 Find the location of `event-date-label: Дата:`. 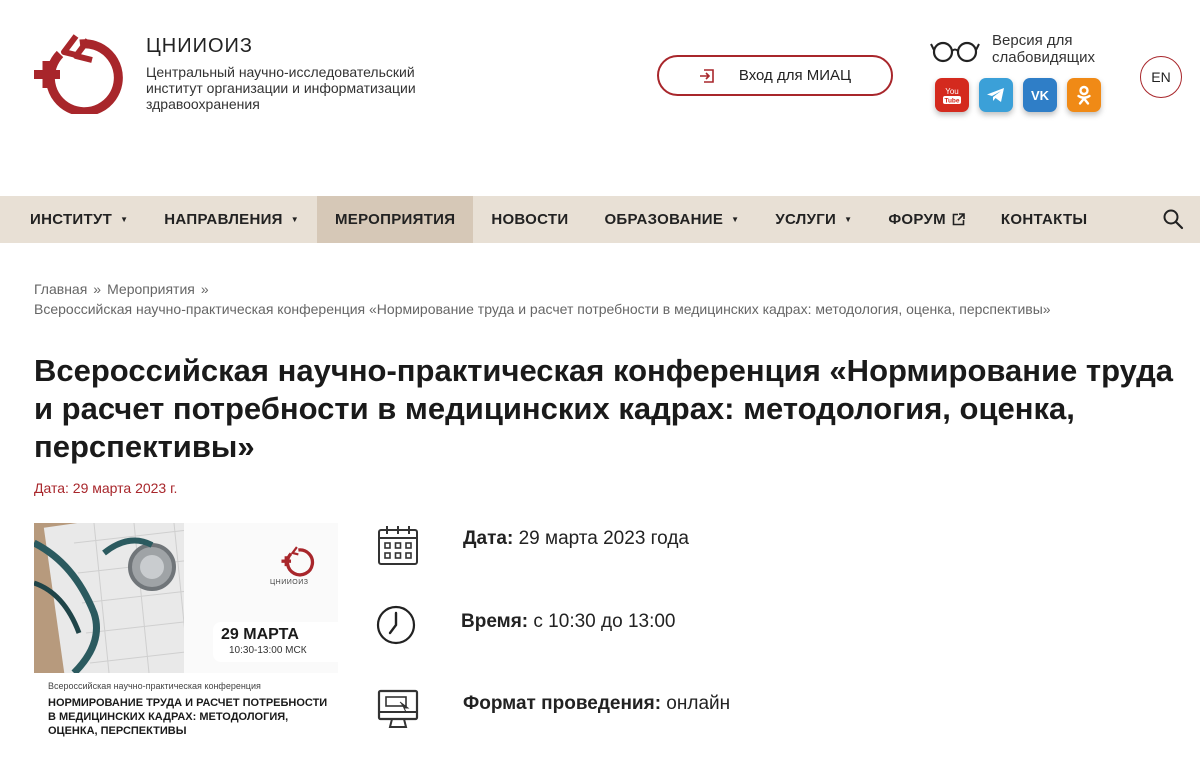

event-date-label: Дата: is located at coordinates (488, 538).